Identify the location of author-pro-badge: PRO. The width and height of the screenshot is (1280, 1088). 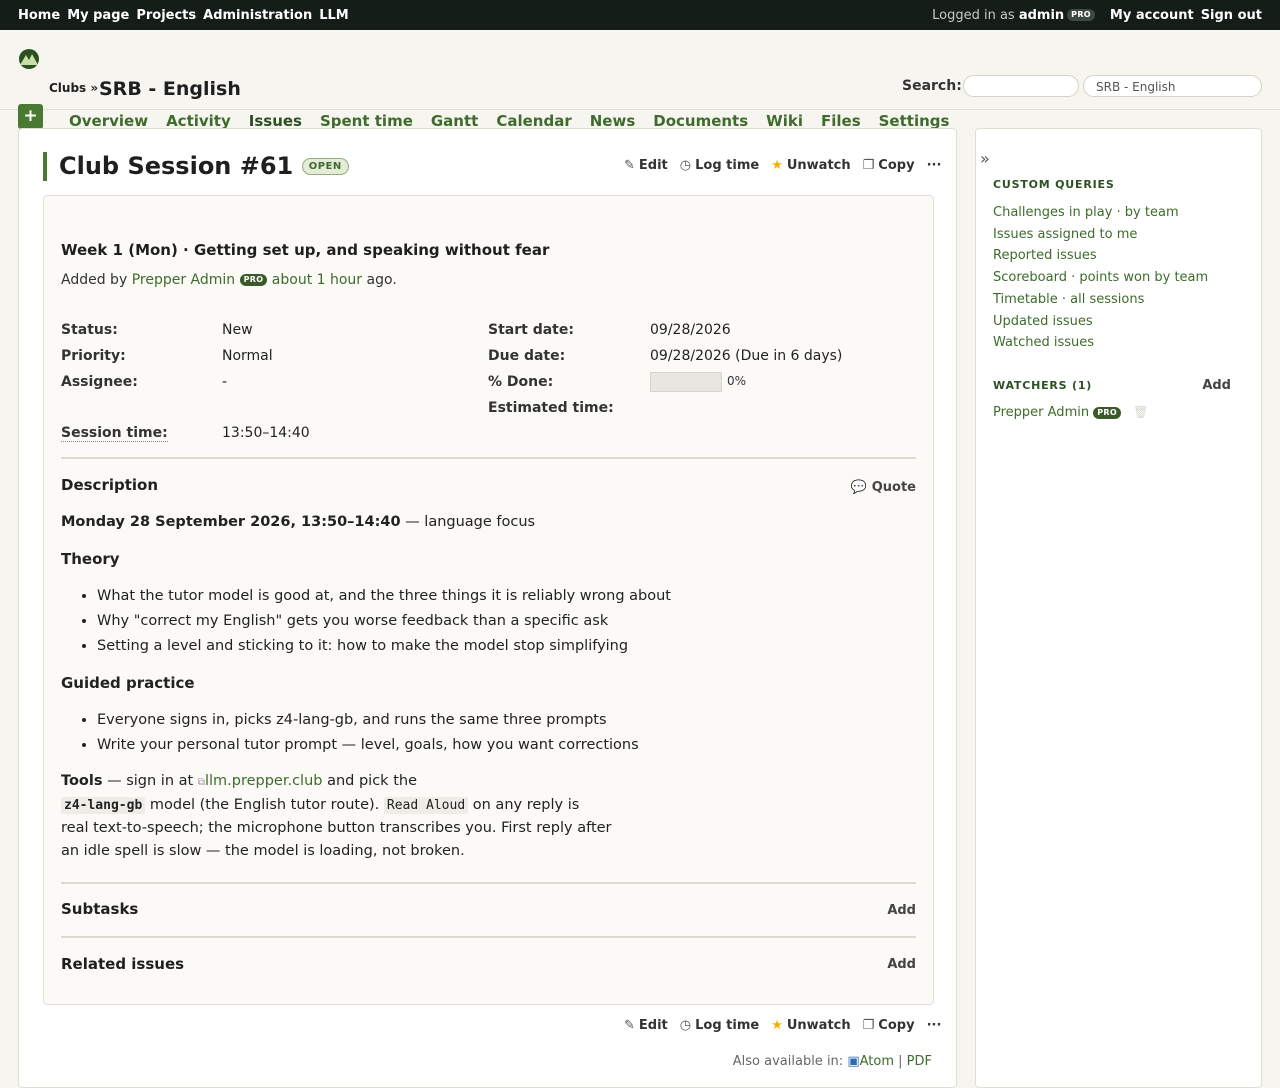
(253, 280).